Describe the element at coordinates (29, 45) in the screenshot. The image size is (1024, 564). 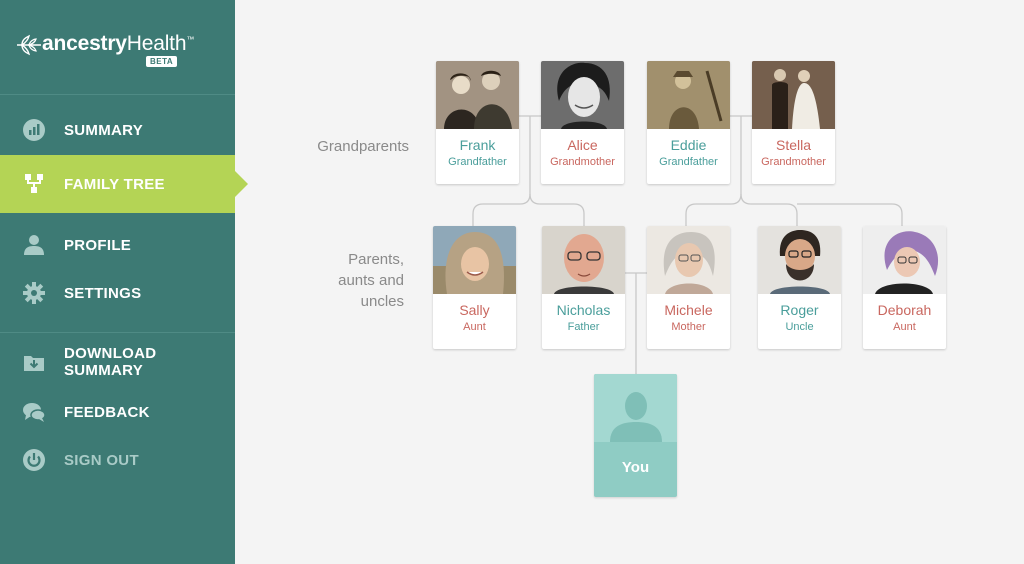
I see `leaf-icon` at that location.